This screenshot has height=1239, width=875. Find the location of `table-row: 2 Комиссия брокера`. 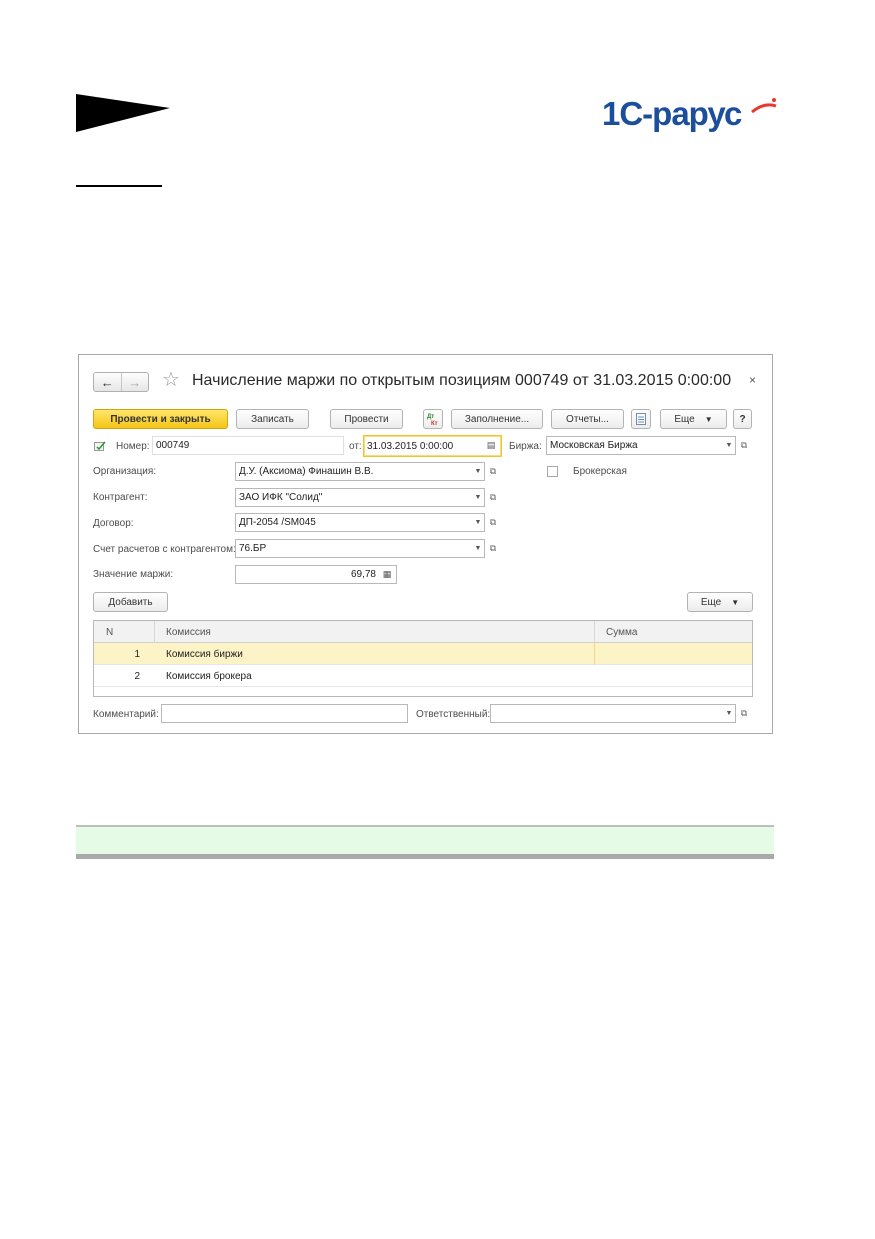

table-row: 2 Комиссия брокера is located at coordinates (423, 676).